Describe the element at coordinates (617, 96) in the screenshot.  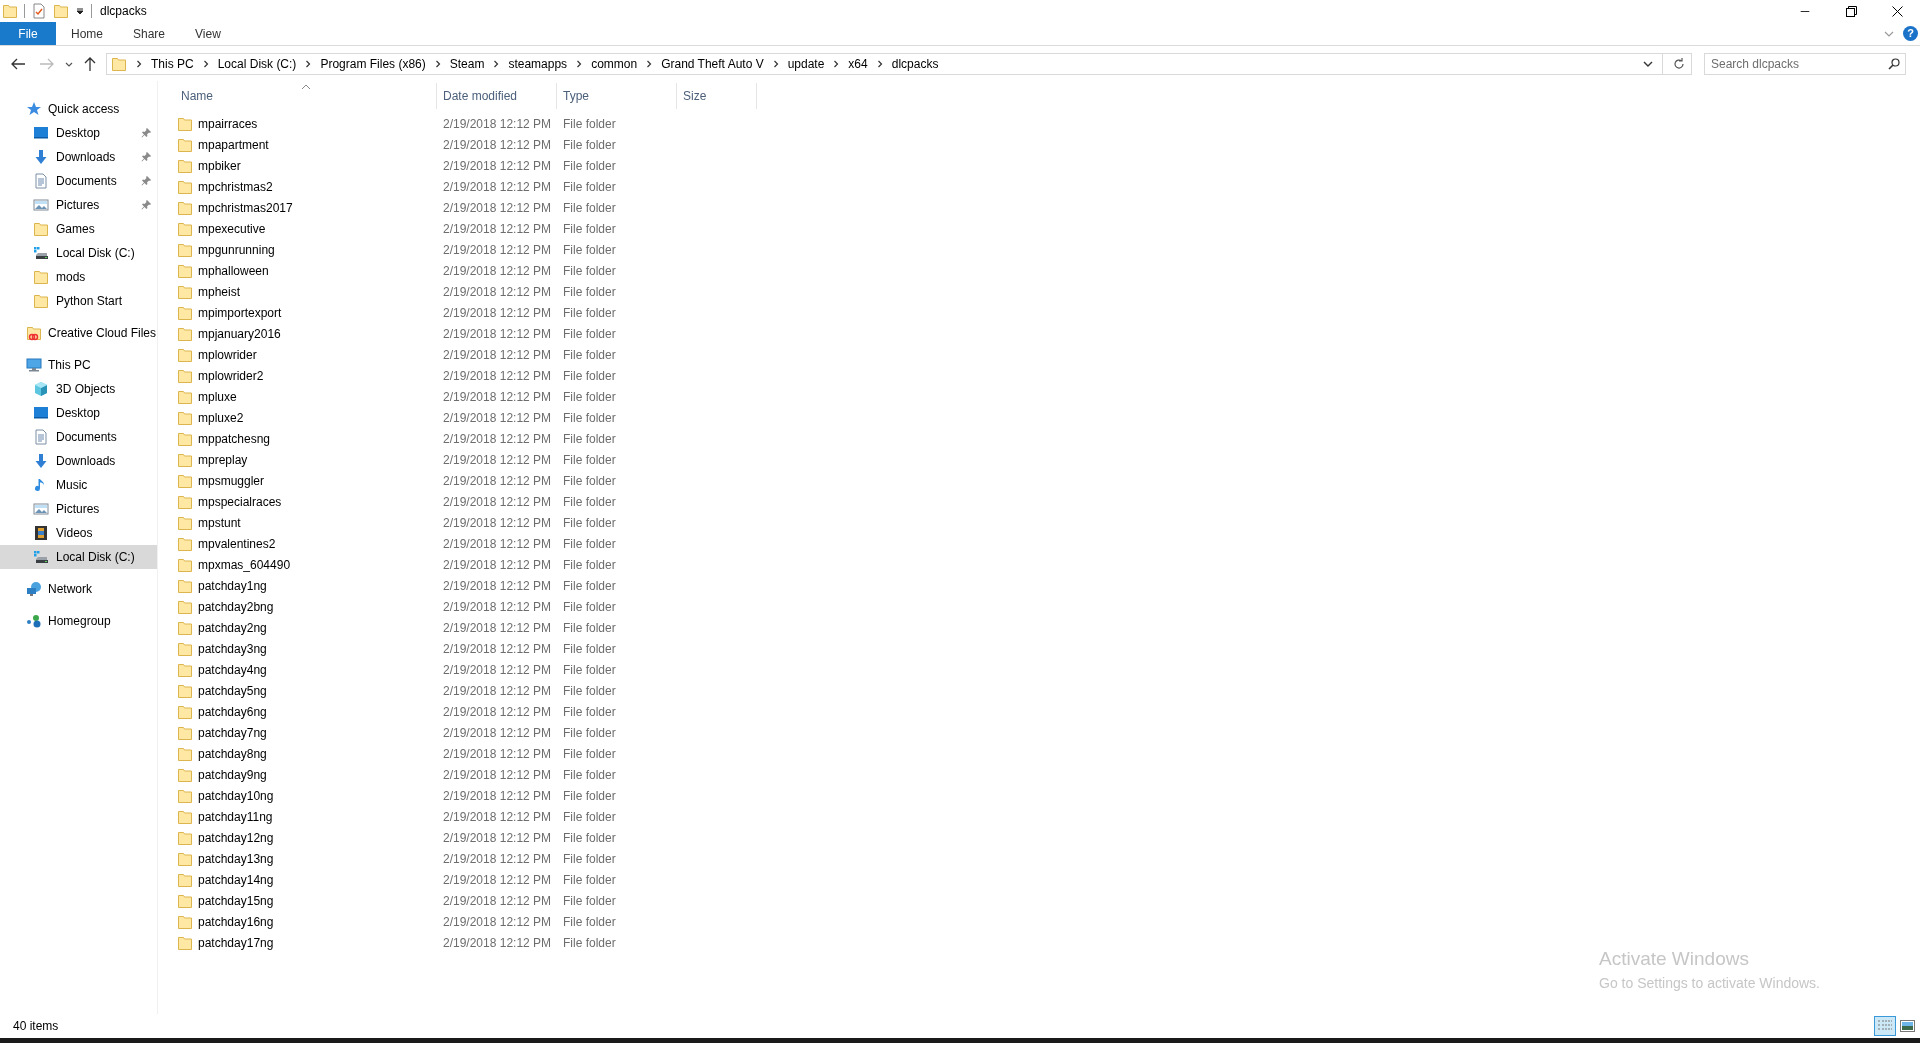
I see `column-header: Type` at that location.